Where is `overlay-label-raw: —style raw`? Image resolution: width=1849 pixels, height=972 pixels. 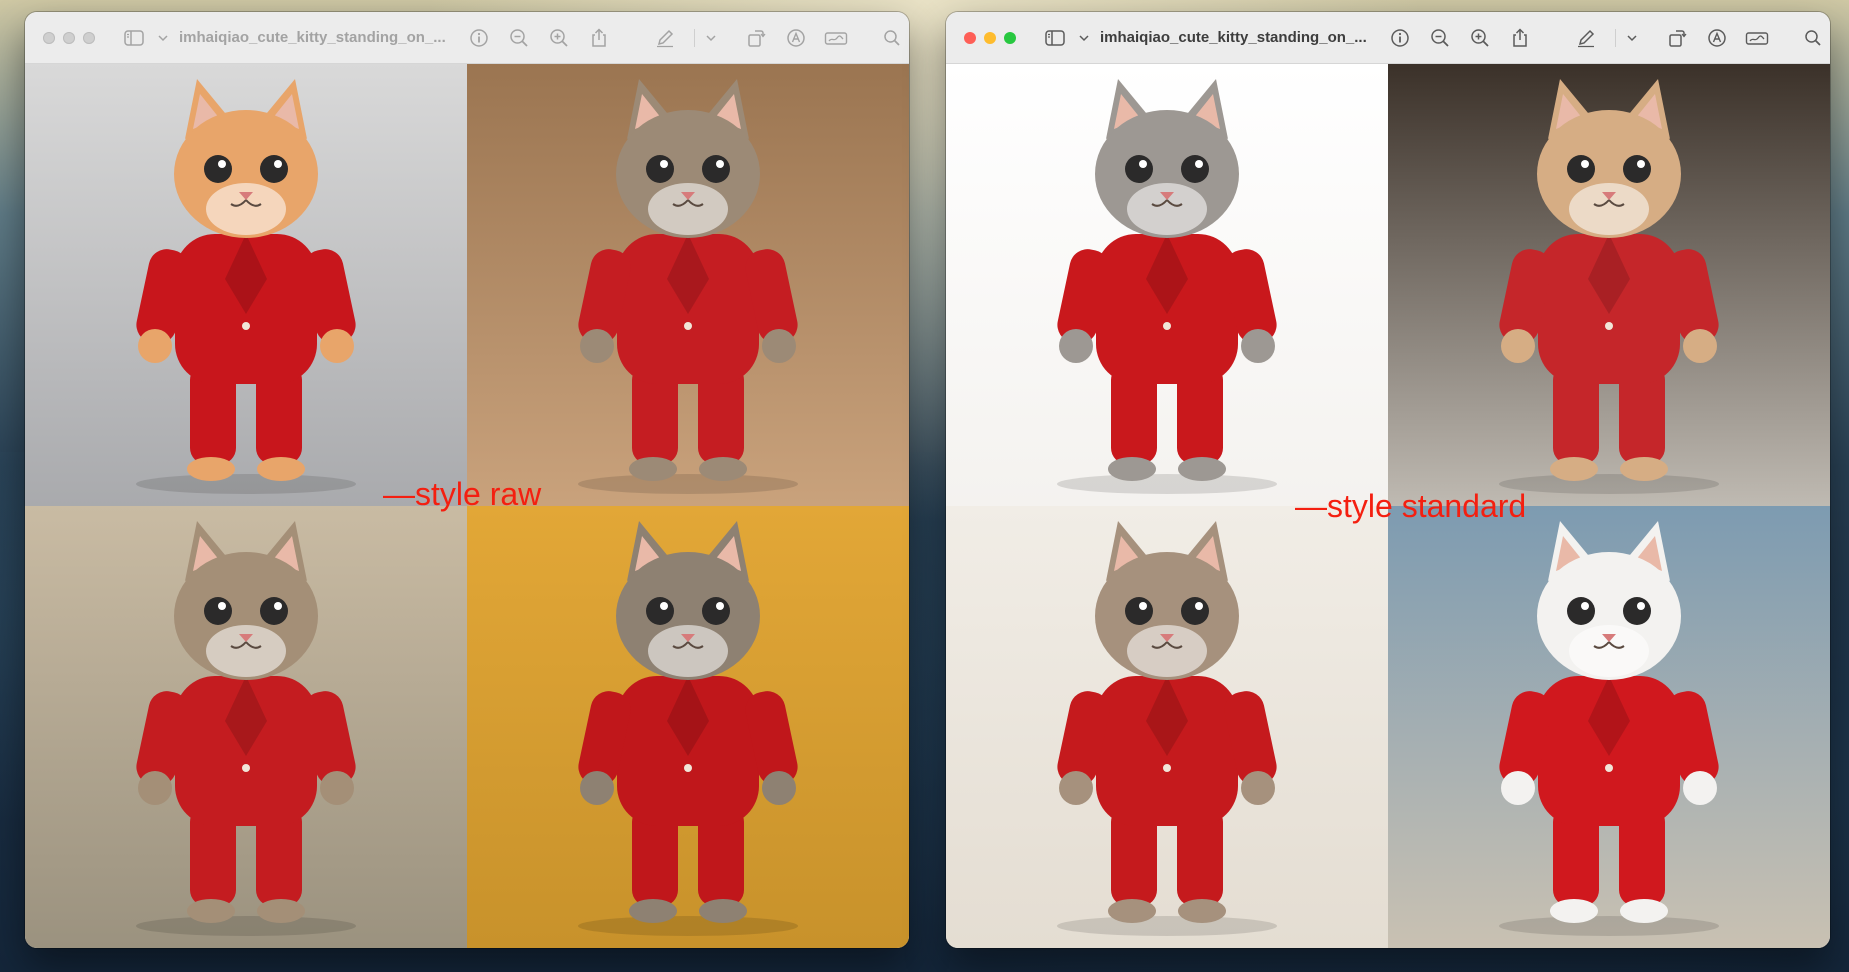
overlay-label-raw: —style raw is located at coordinates (462, 494).